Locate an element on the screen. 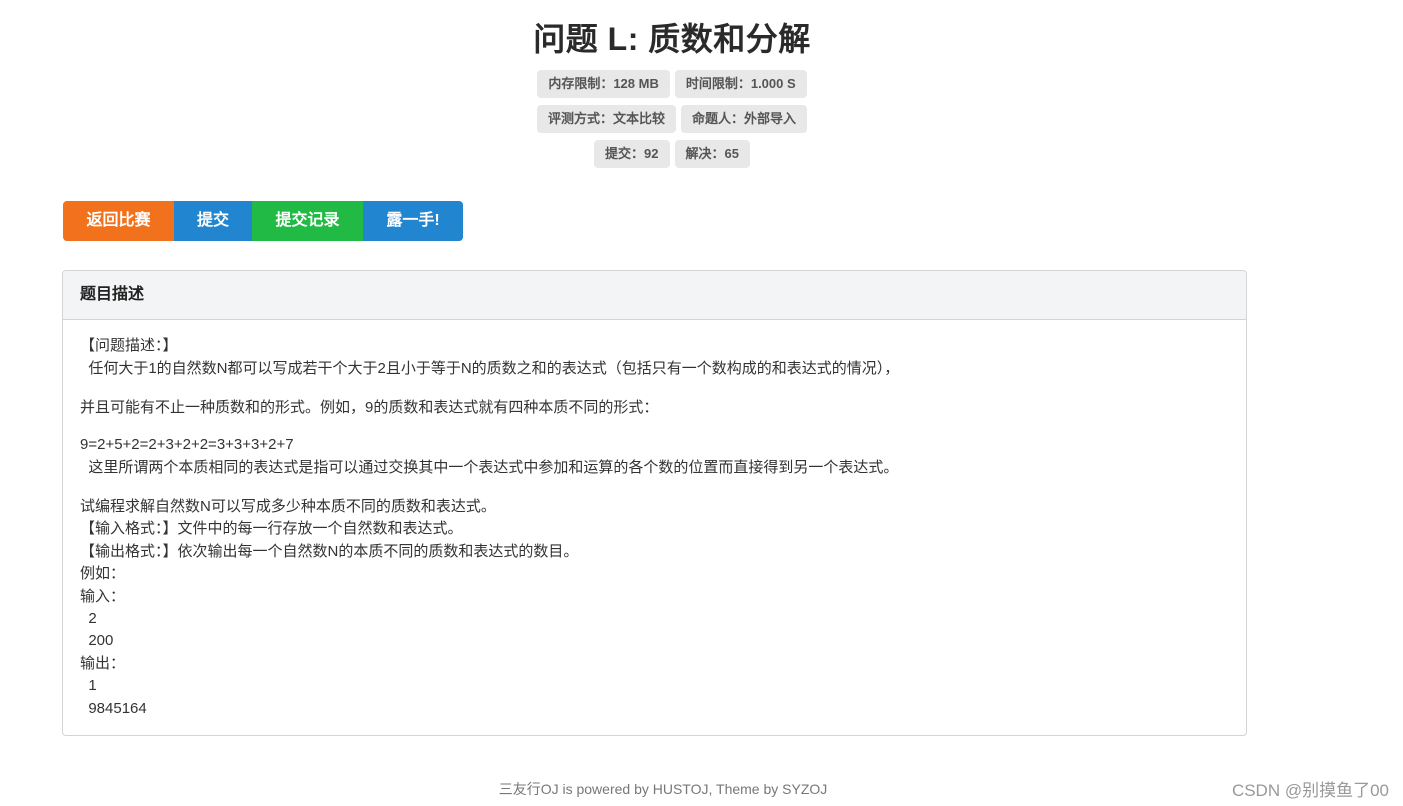 The image size is (1403, 806). description-line: 1 is located at coordinates (88, 685).